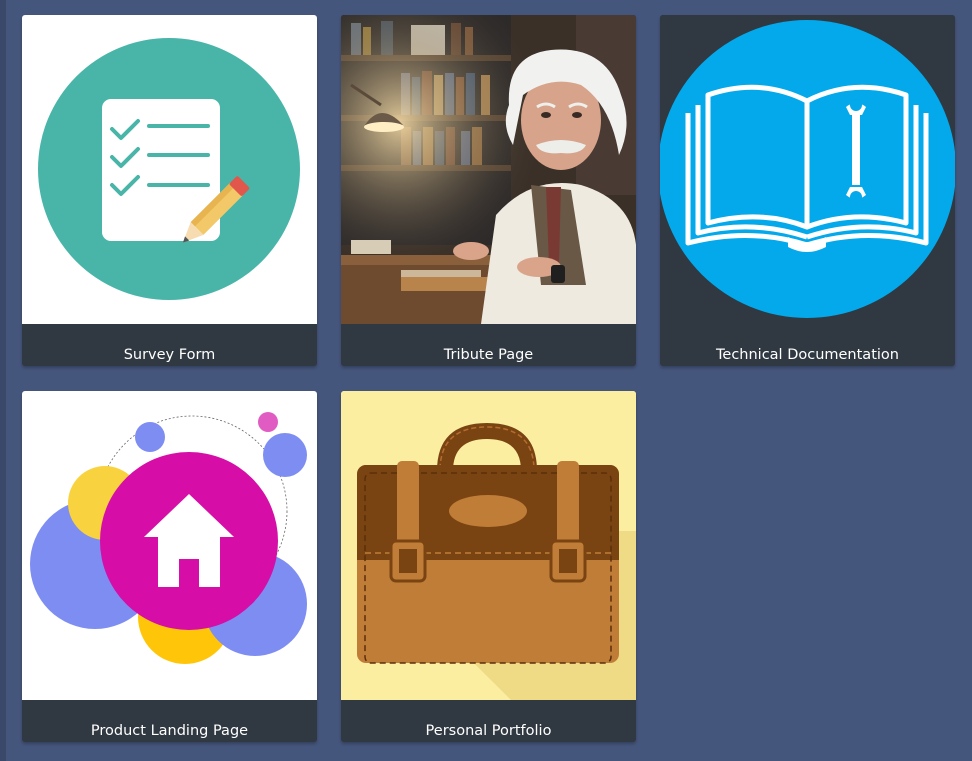  I want to click on project-title: Technical Documentation, so click(807, 355).